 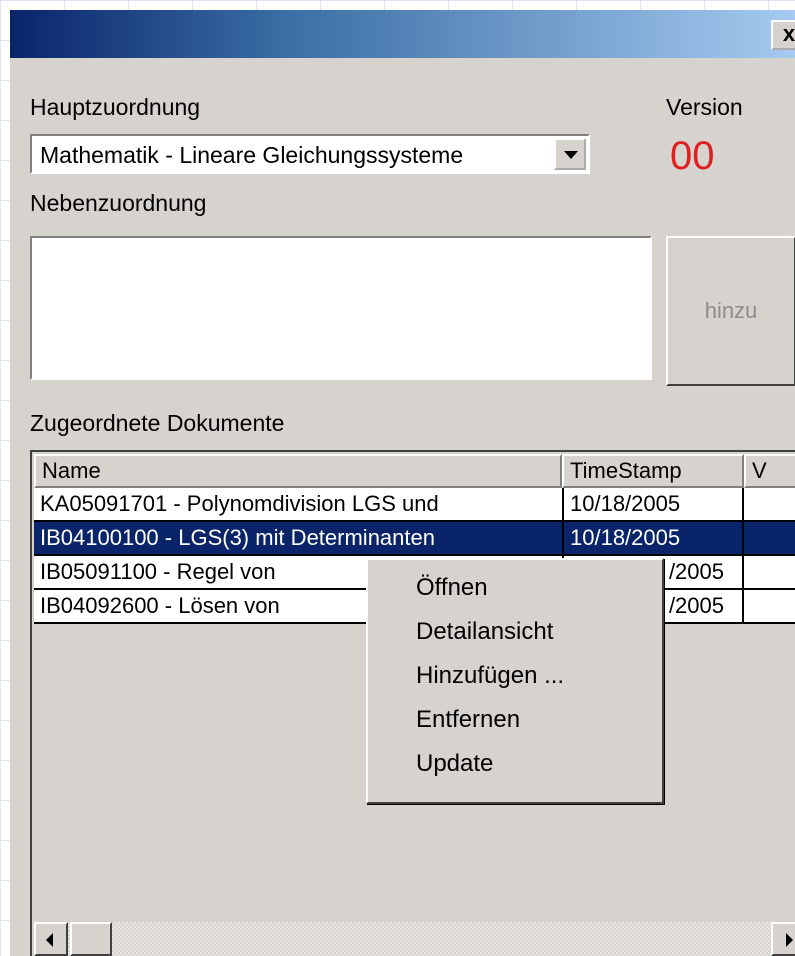 I want to click on primary-assignment-label: Hauptzuordnung, so click(x=115, y=107).